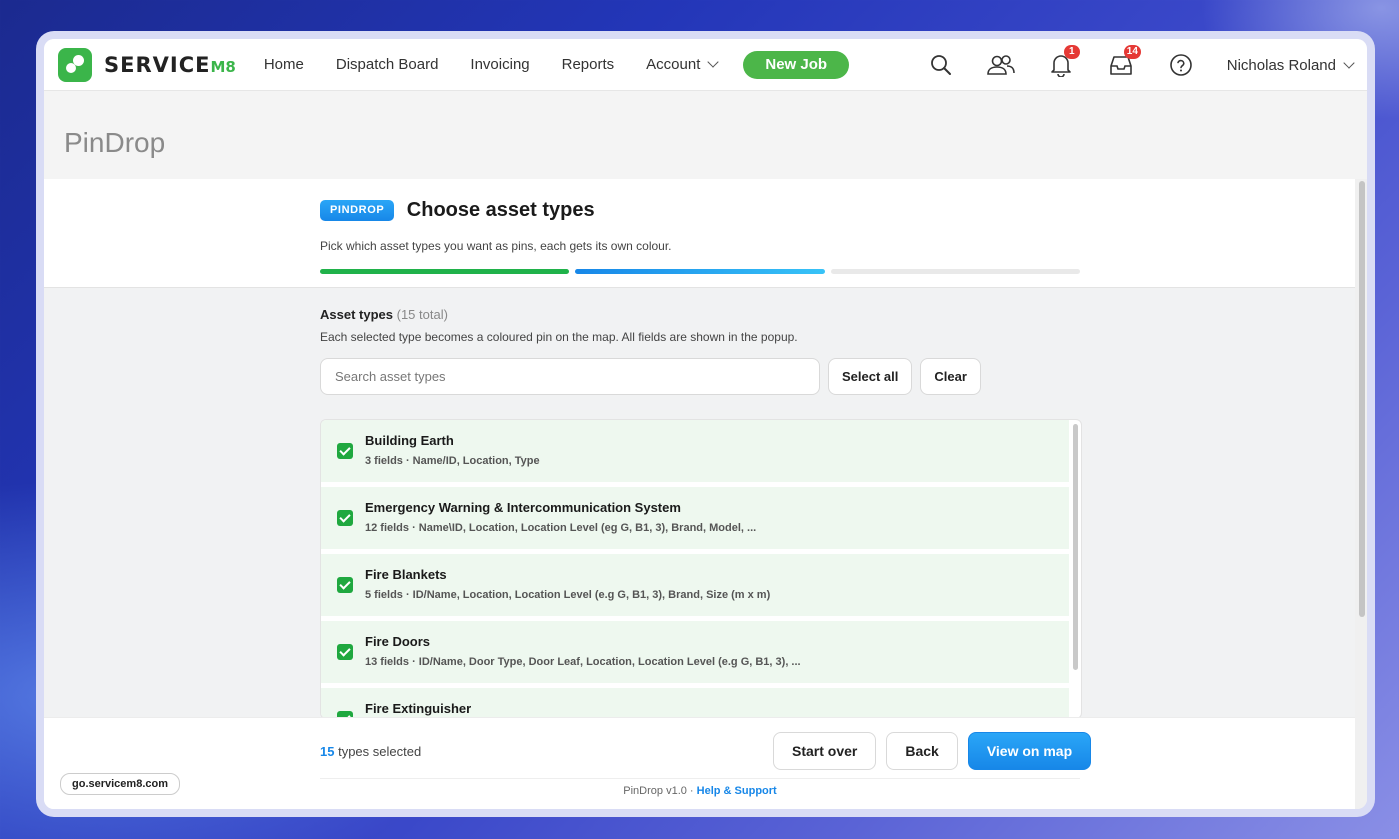 The height and width of the screenshot is (839, 1399). I want to click on select-all-button: Select all, so click(870, 376).